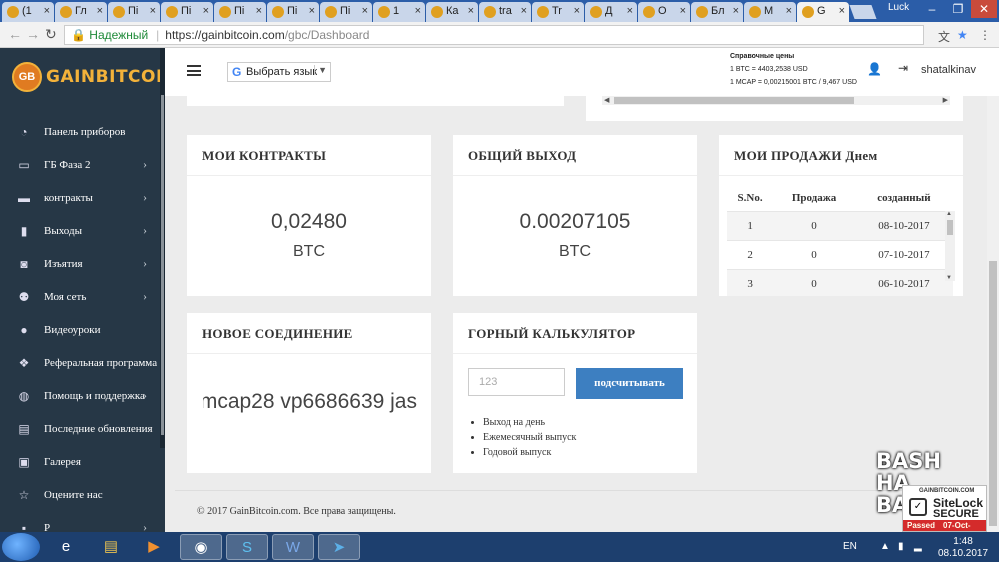 The height and width of the screenshot is (562, 999). What do you see at coordinates (80, 462) in the screenshot?
I see `sidebar-item: ▣ Галерея` at bounding box center [80, 462].